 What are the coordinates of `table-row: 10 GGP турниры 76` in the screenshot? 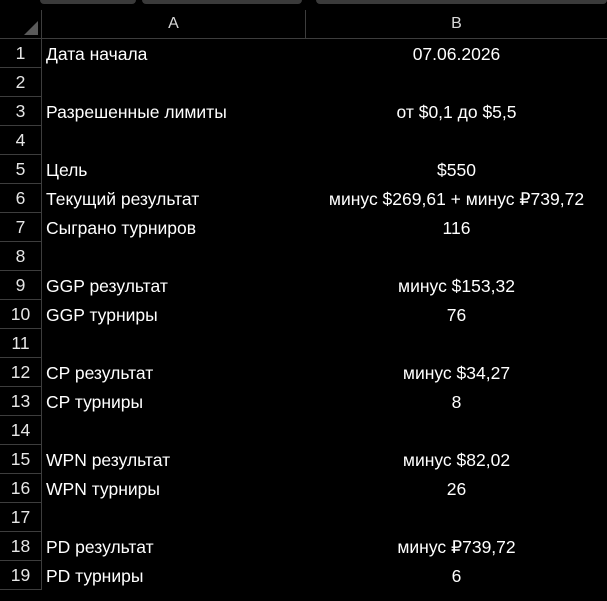 It's located at (303, 314).